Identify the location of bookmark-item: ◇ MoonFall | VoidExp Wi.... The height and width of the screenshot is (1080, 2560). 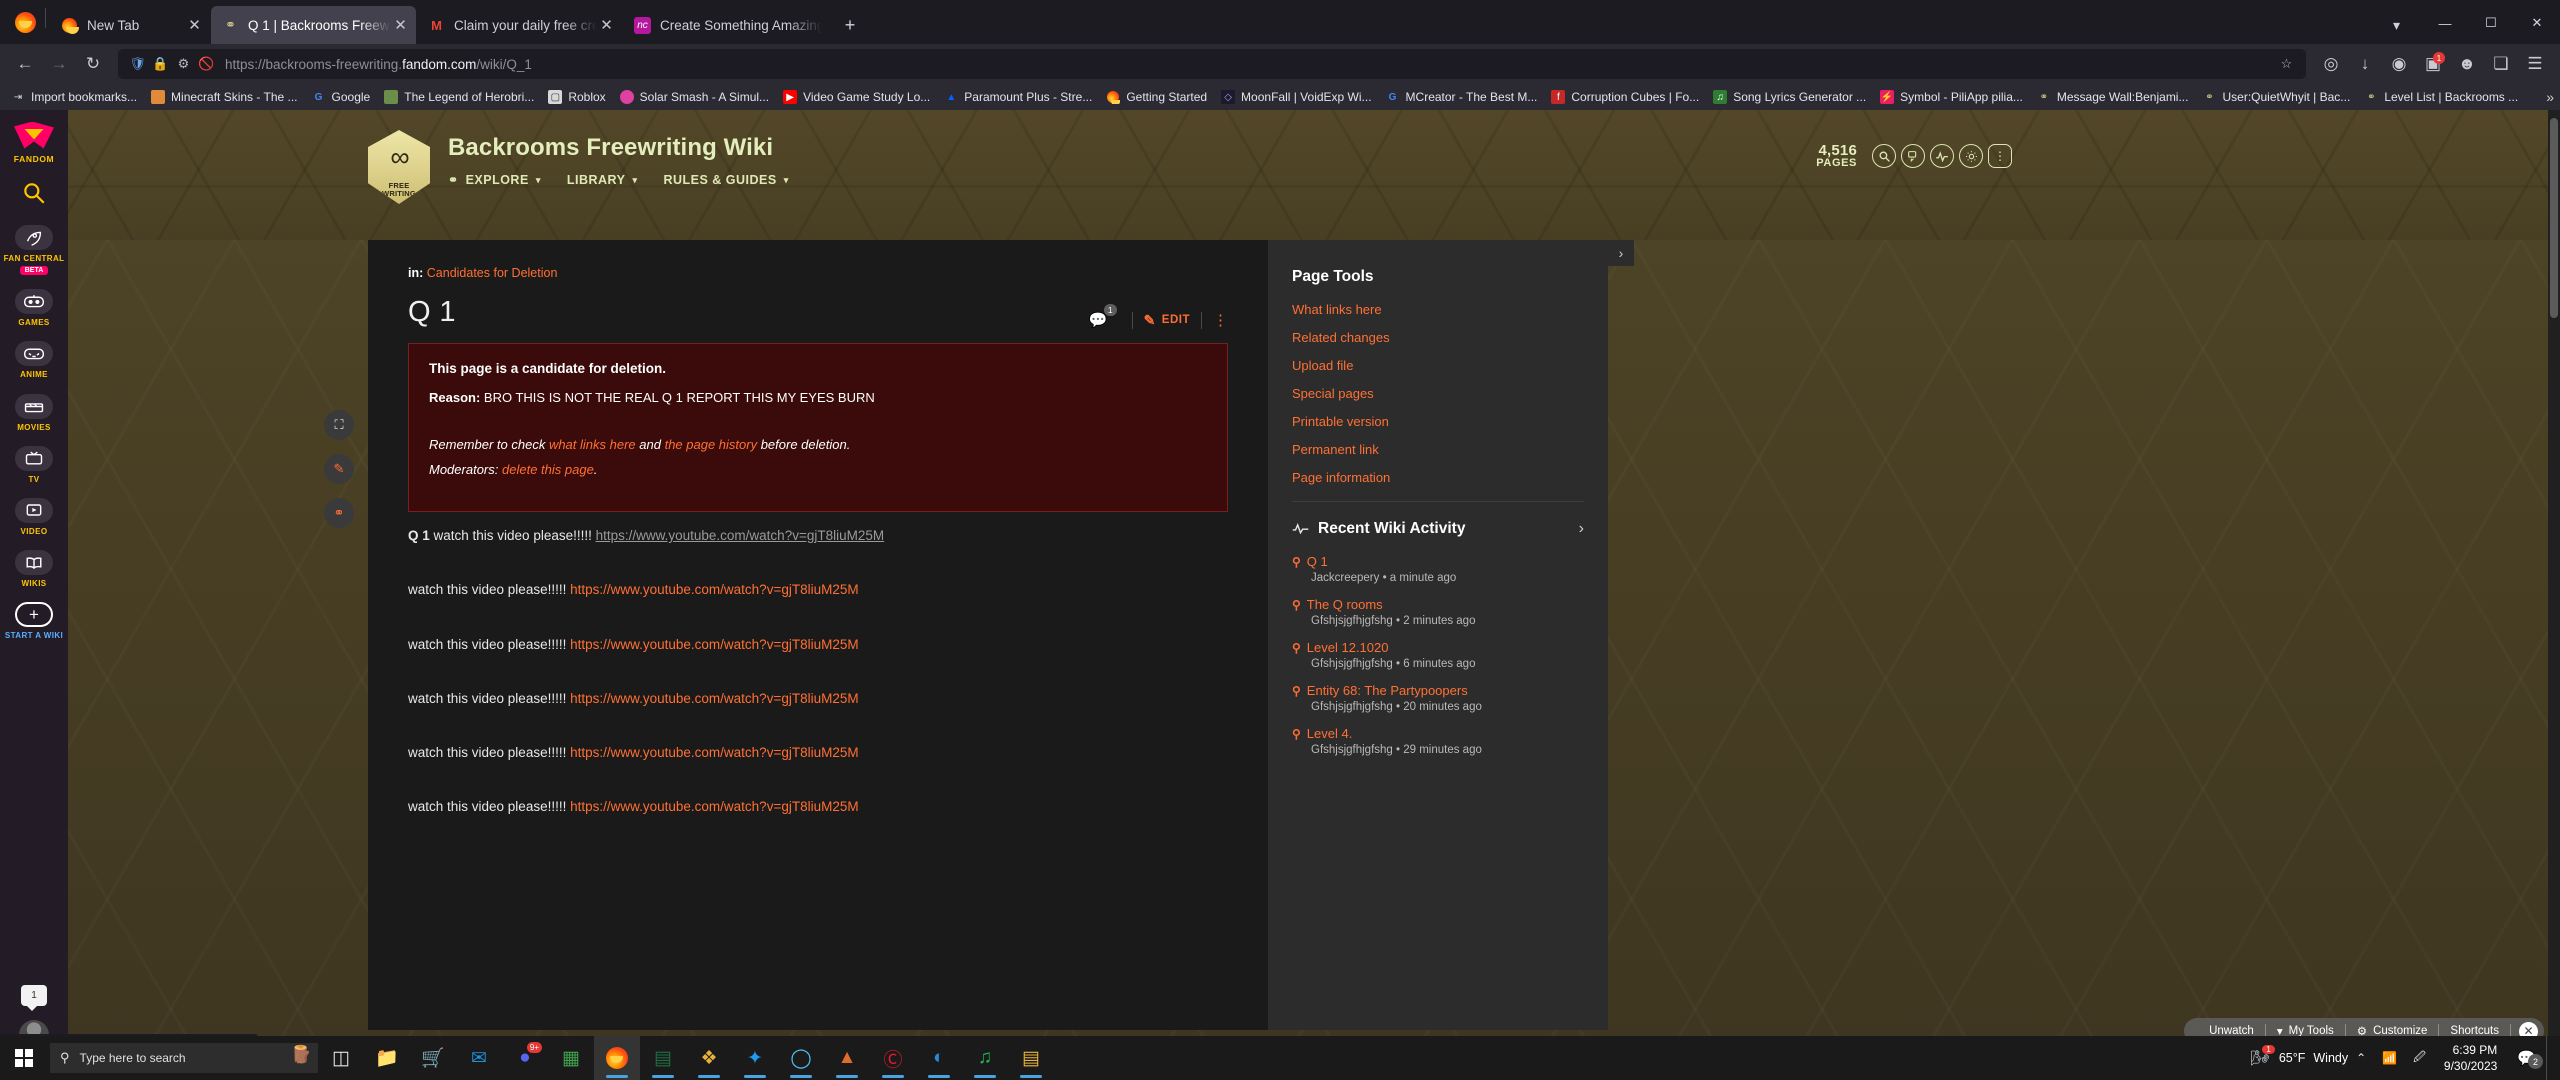
(1296, 97).